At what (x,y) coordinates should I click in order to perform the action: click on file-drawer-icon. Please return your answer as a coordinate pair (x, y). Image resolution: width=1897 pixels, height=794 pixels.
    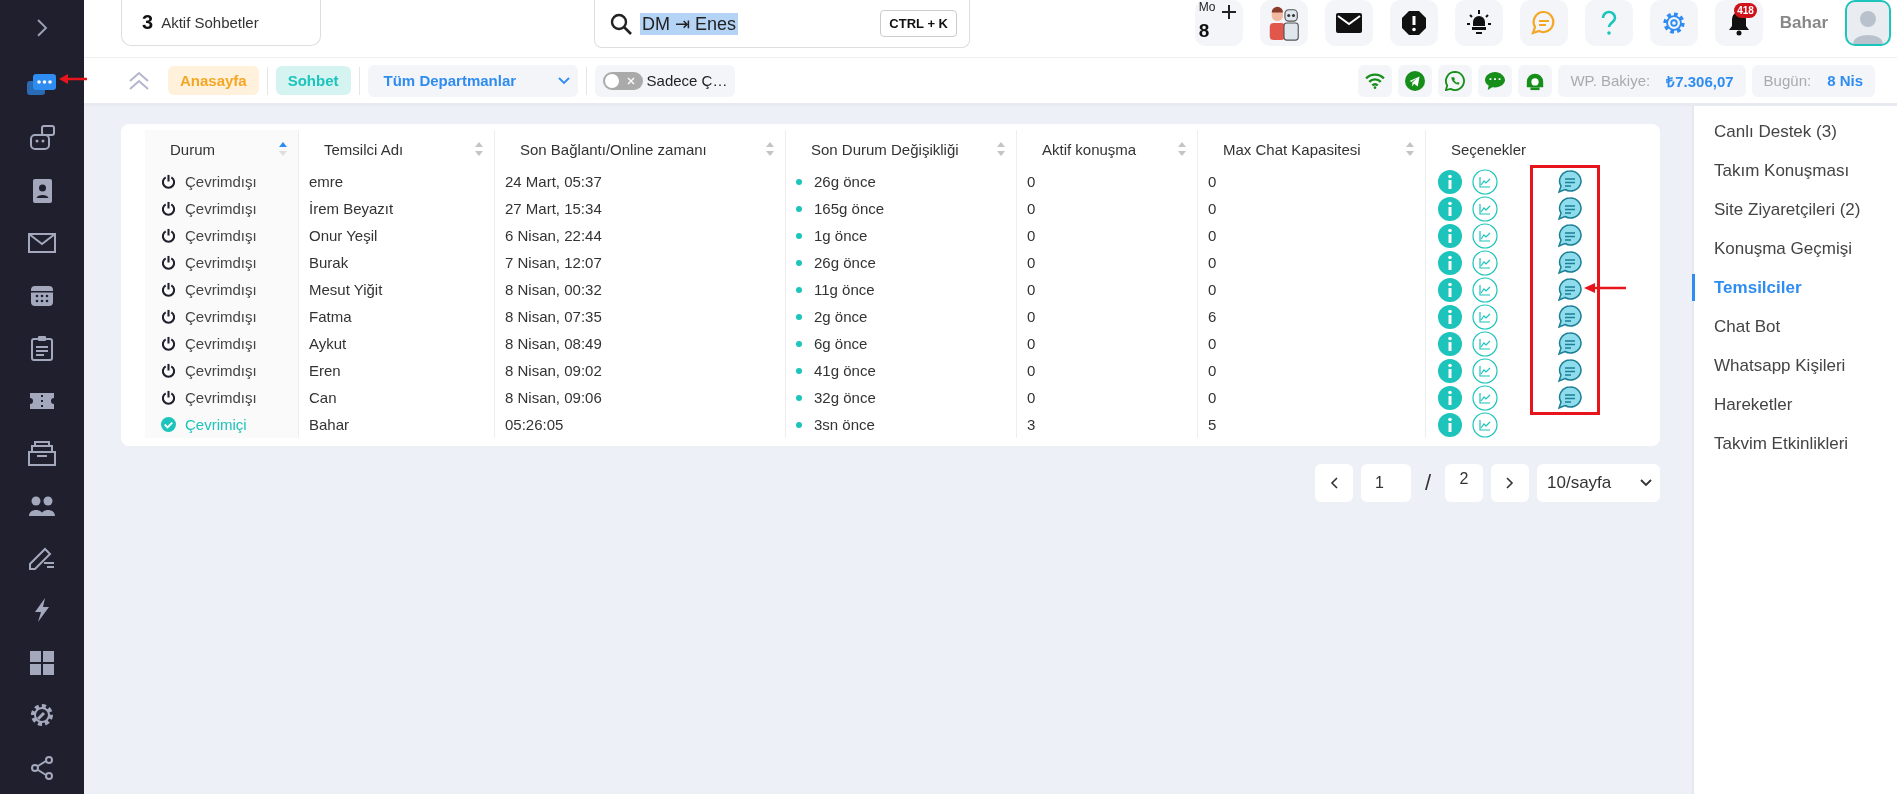
    Looking at the image, I should click on (42, 453).